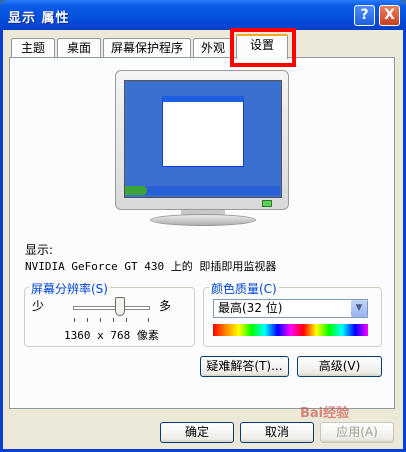 The height and width of the screenshot is (452, 406). I want to click on tab-appearance: 外观, so click(213, 48).